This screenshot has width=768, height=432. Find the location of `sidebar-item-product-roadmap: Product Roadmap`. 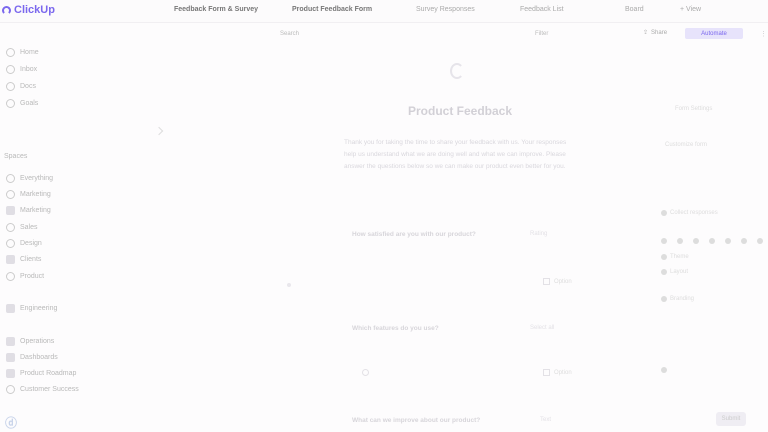

sidebar-item-product-roadmap: Product Roadmap is located at coordinates (41, 373).